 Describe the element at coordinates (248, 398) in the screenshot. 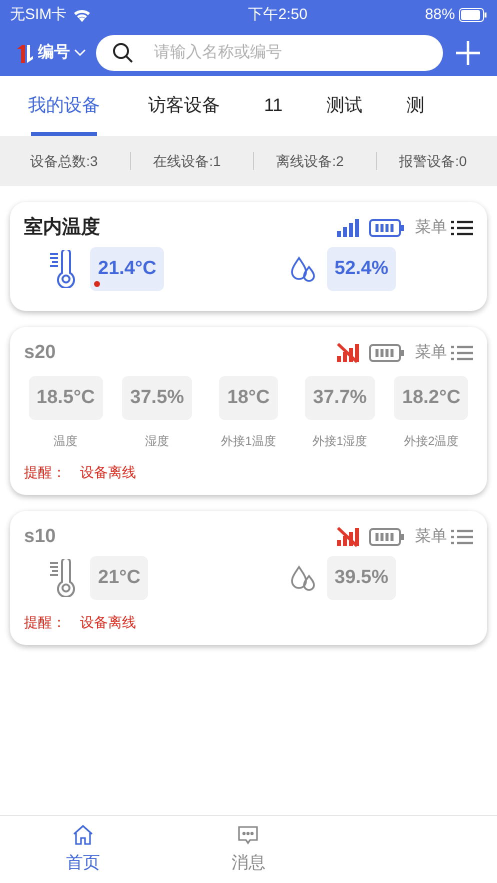

I see `reading-value: 18°C` at that location.